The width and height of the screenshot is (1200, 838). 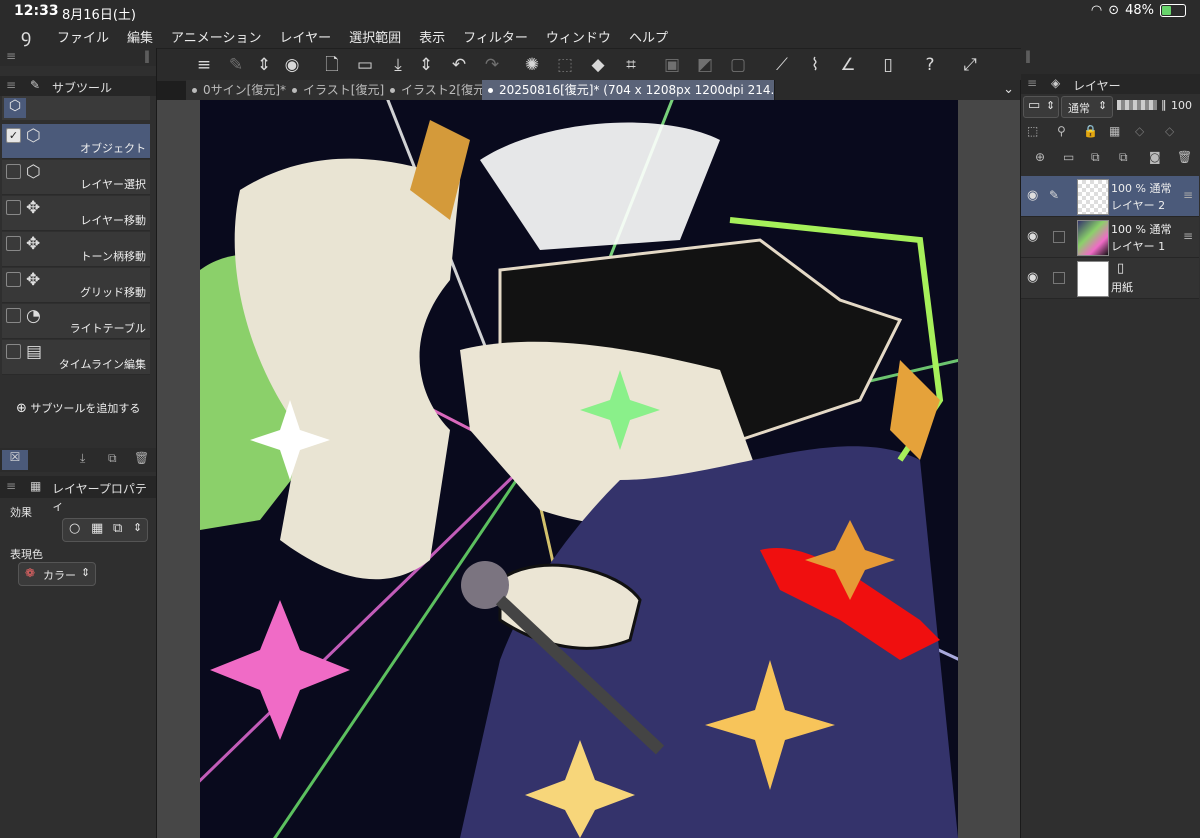 What do you see at coordinates (1123, 157) in the screenshot?
I see `merge-layer-icon: ⧉` at bounding box center [1123, 157].